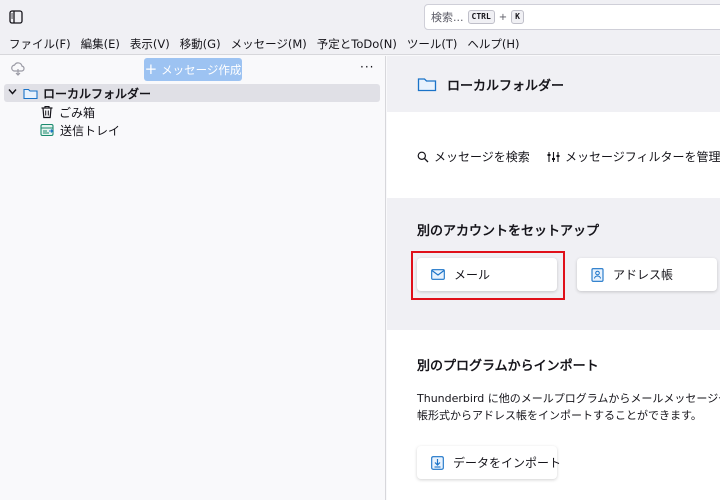  Describe the element at coordinates (90, 130) in the screenshot. I see `folder-label: 送信トレイ` at that location.